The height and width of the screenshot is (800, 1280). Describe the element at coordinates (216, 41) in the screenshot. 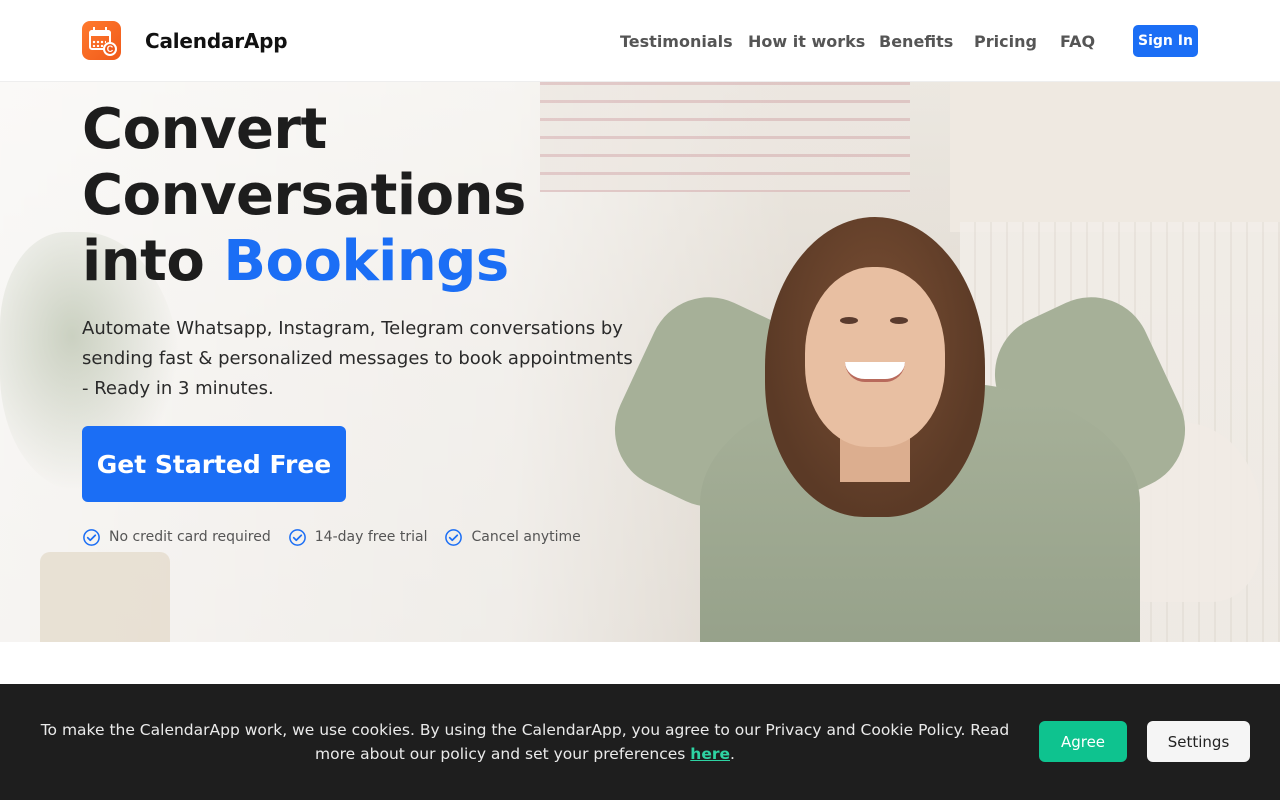

I see `brand-name: CalendarApp` at that location.